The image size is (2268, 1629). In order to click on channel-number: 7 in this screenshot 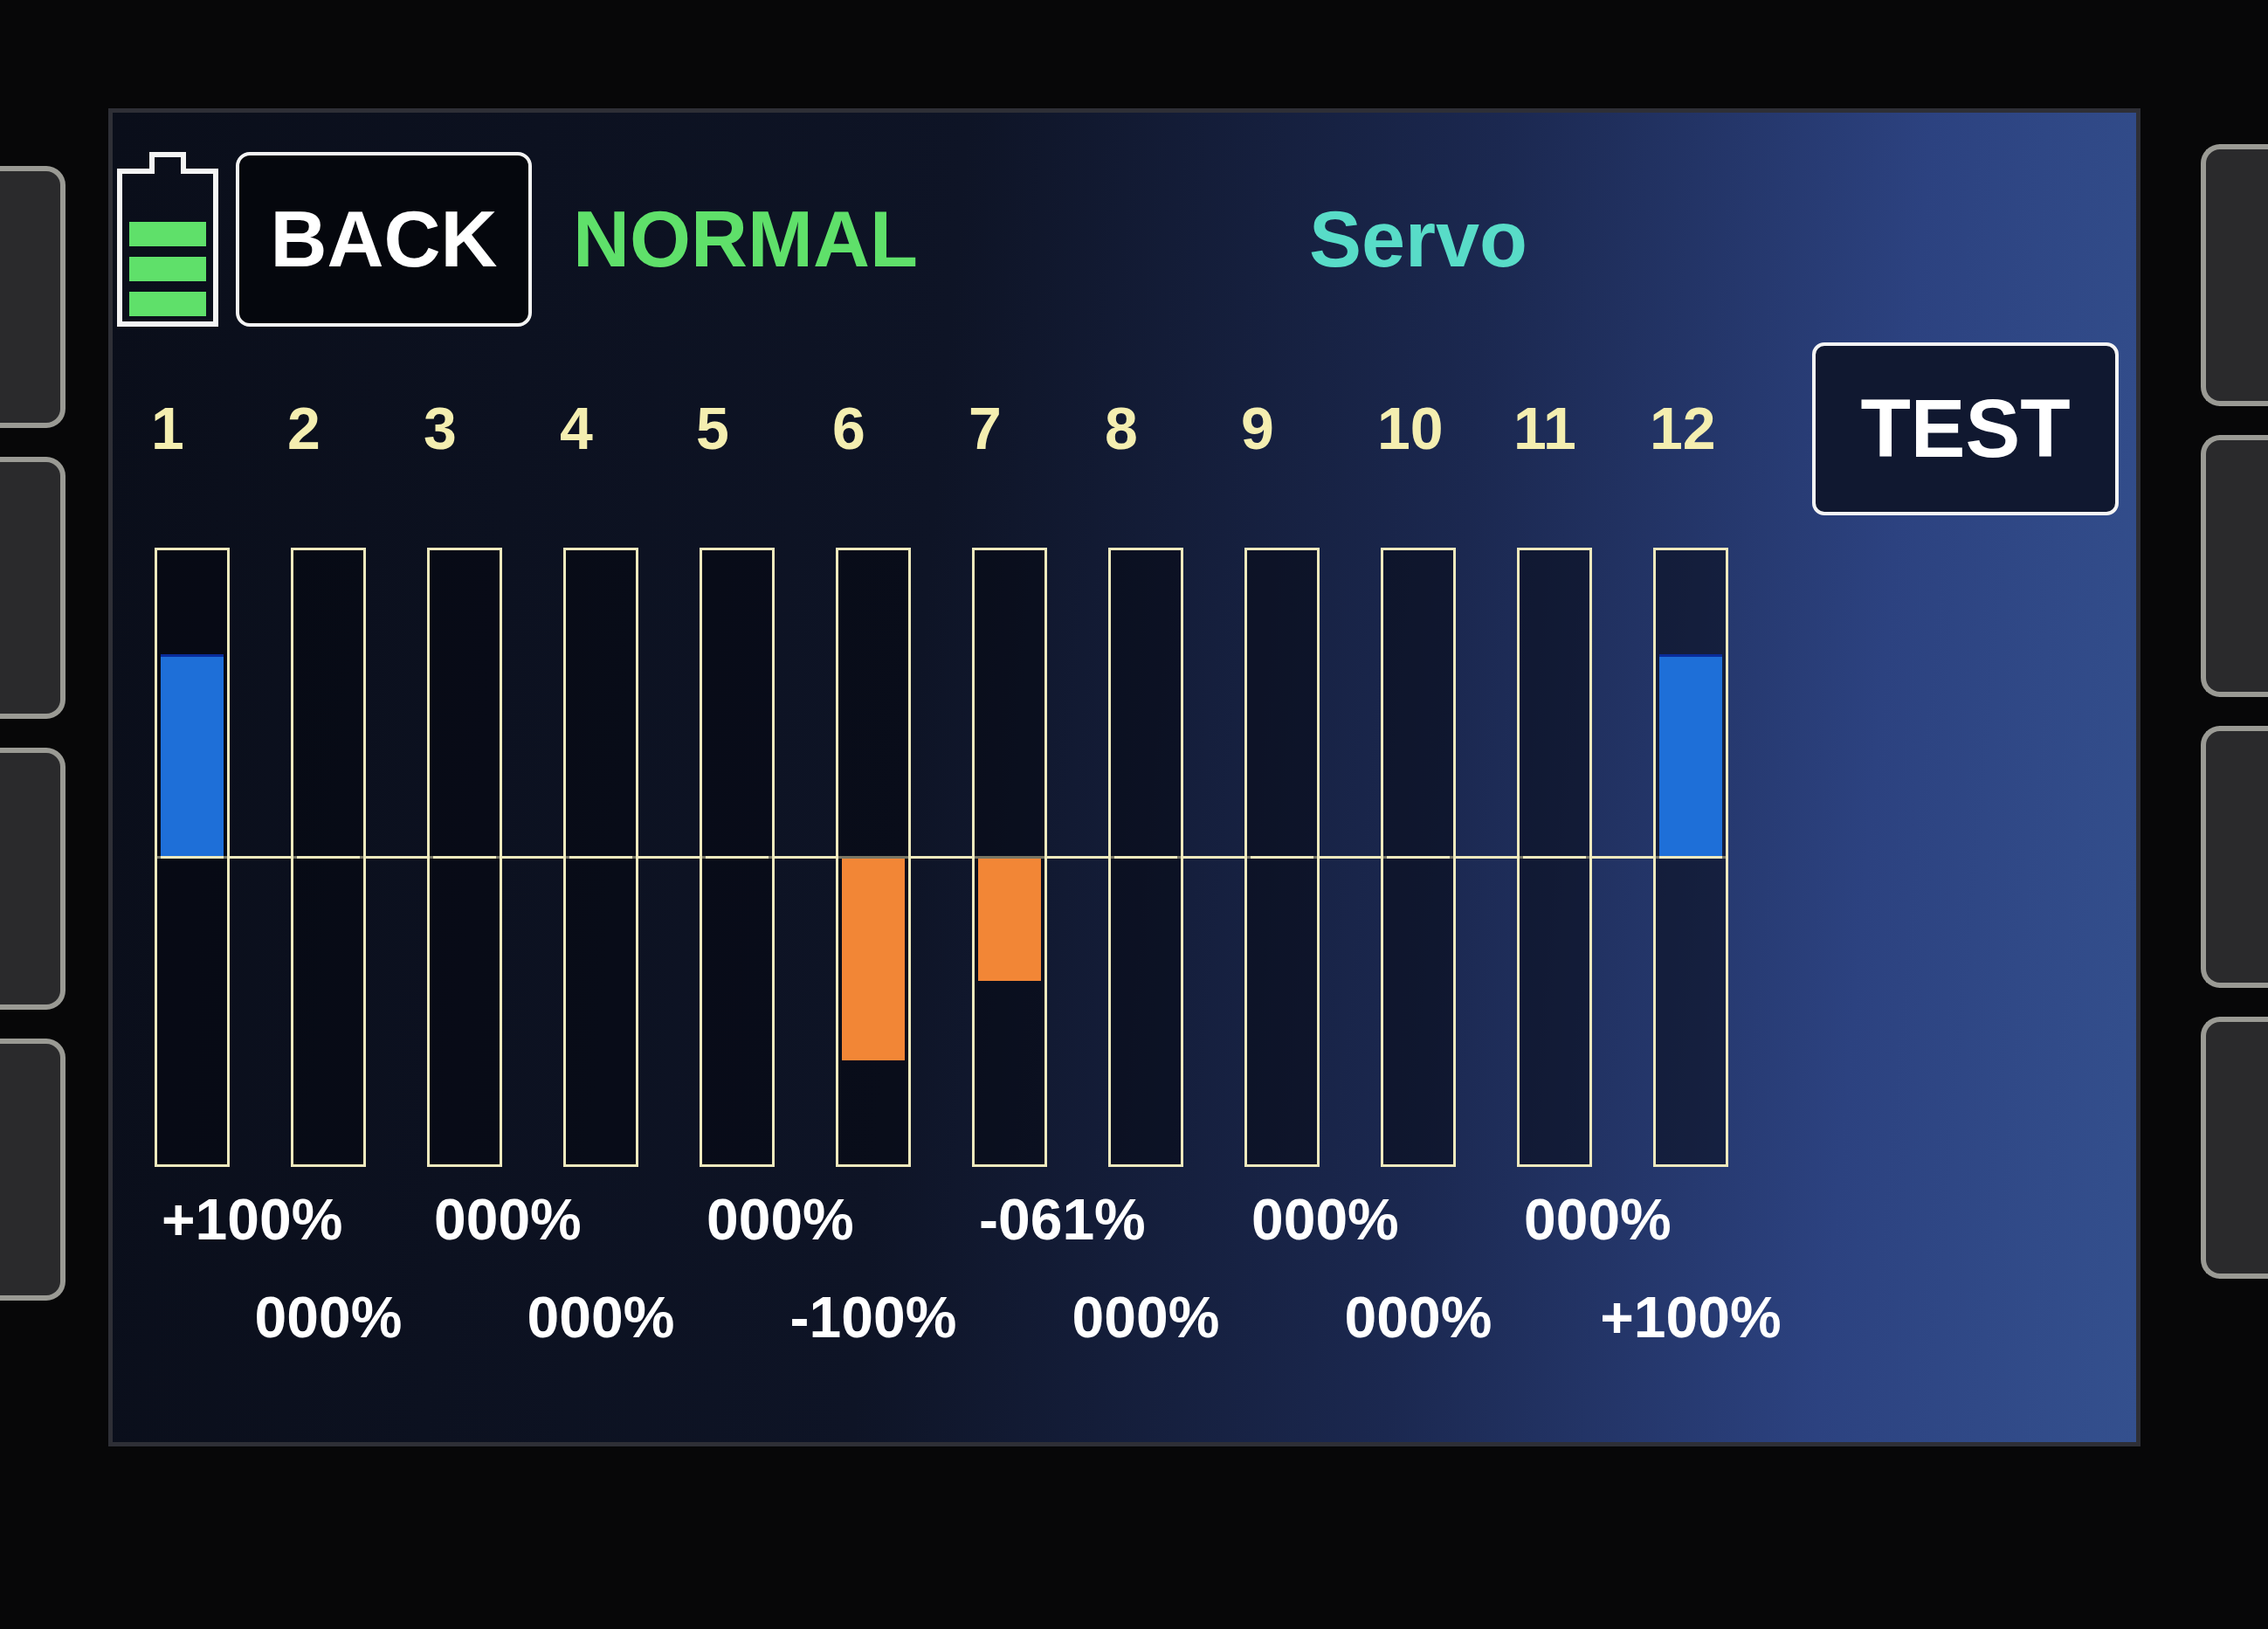, I will do `click(985, 428)`.